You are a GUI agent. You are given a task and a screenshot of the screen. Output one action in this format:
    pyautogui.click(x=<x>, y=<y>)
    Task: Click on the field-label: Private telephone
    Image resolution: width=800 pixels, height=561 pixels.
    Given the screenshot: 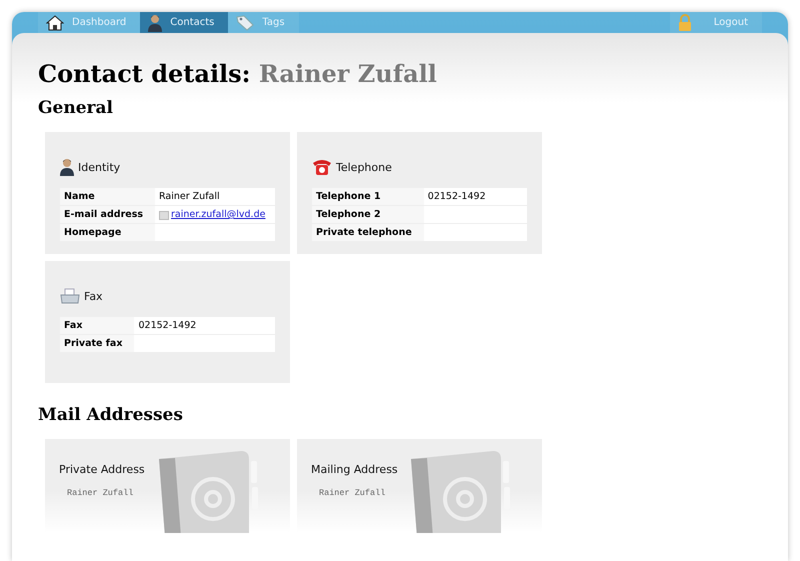 What is the action you would take?
    pyautogui.click(x=368, y=232)
    